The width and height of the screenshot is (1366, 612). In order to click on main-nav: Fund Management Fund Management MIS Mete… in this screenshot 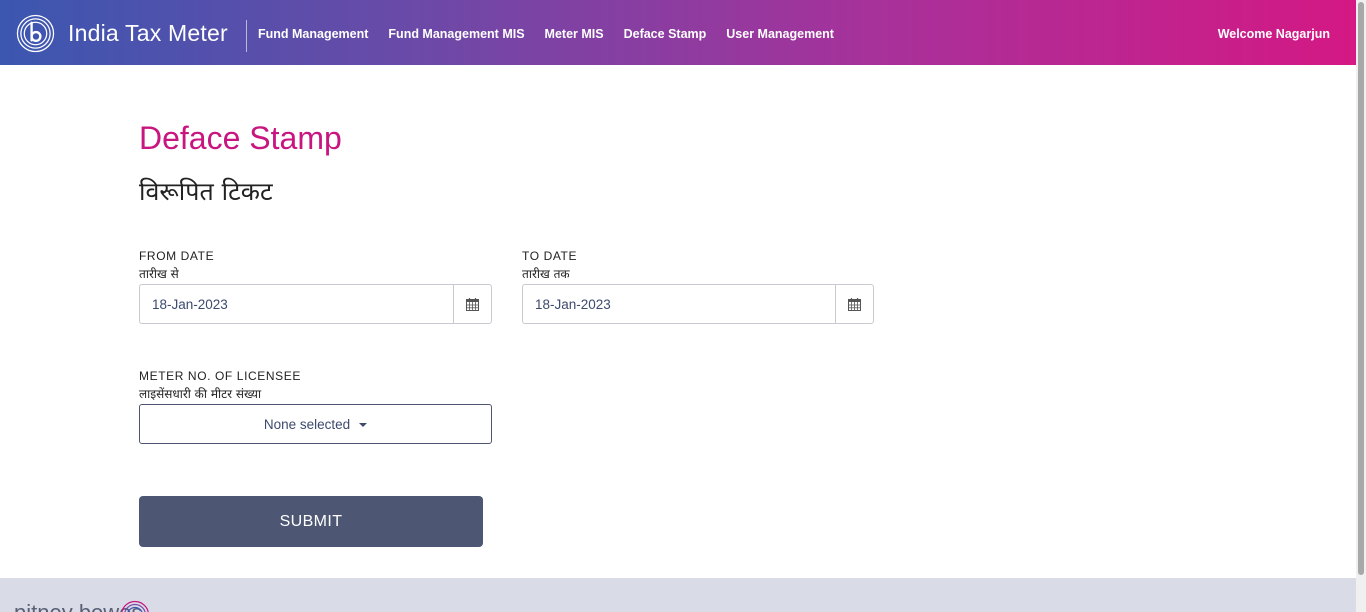, I will do `click(546, 34)`.